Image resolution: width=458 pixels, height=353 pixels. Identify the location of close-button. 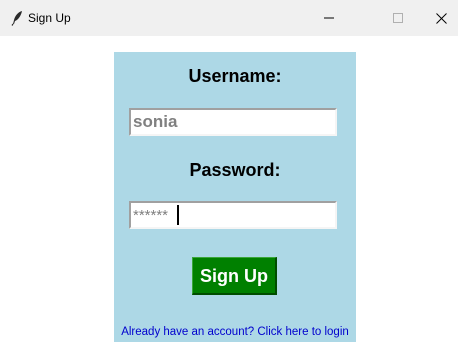
(438, 18).